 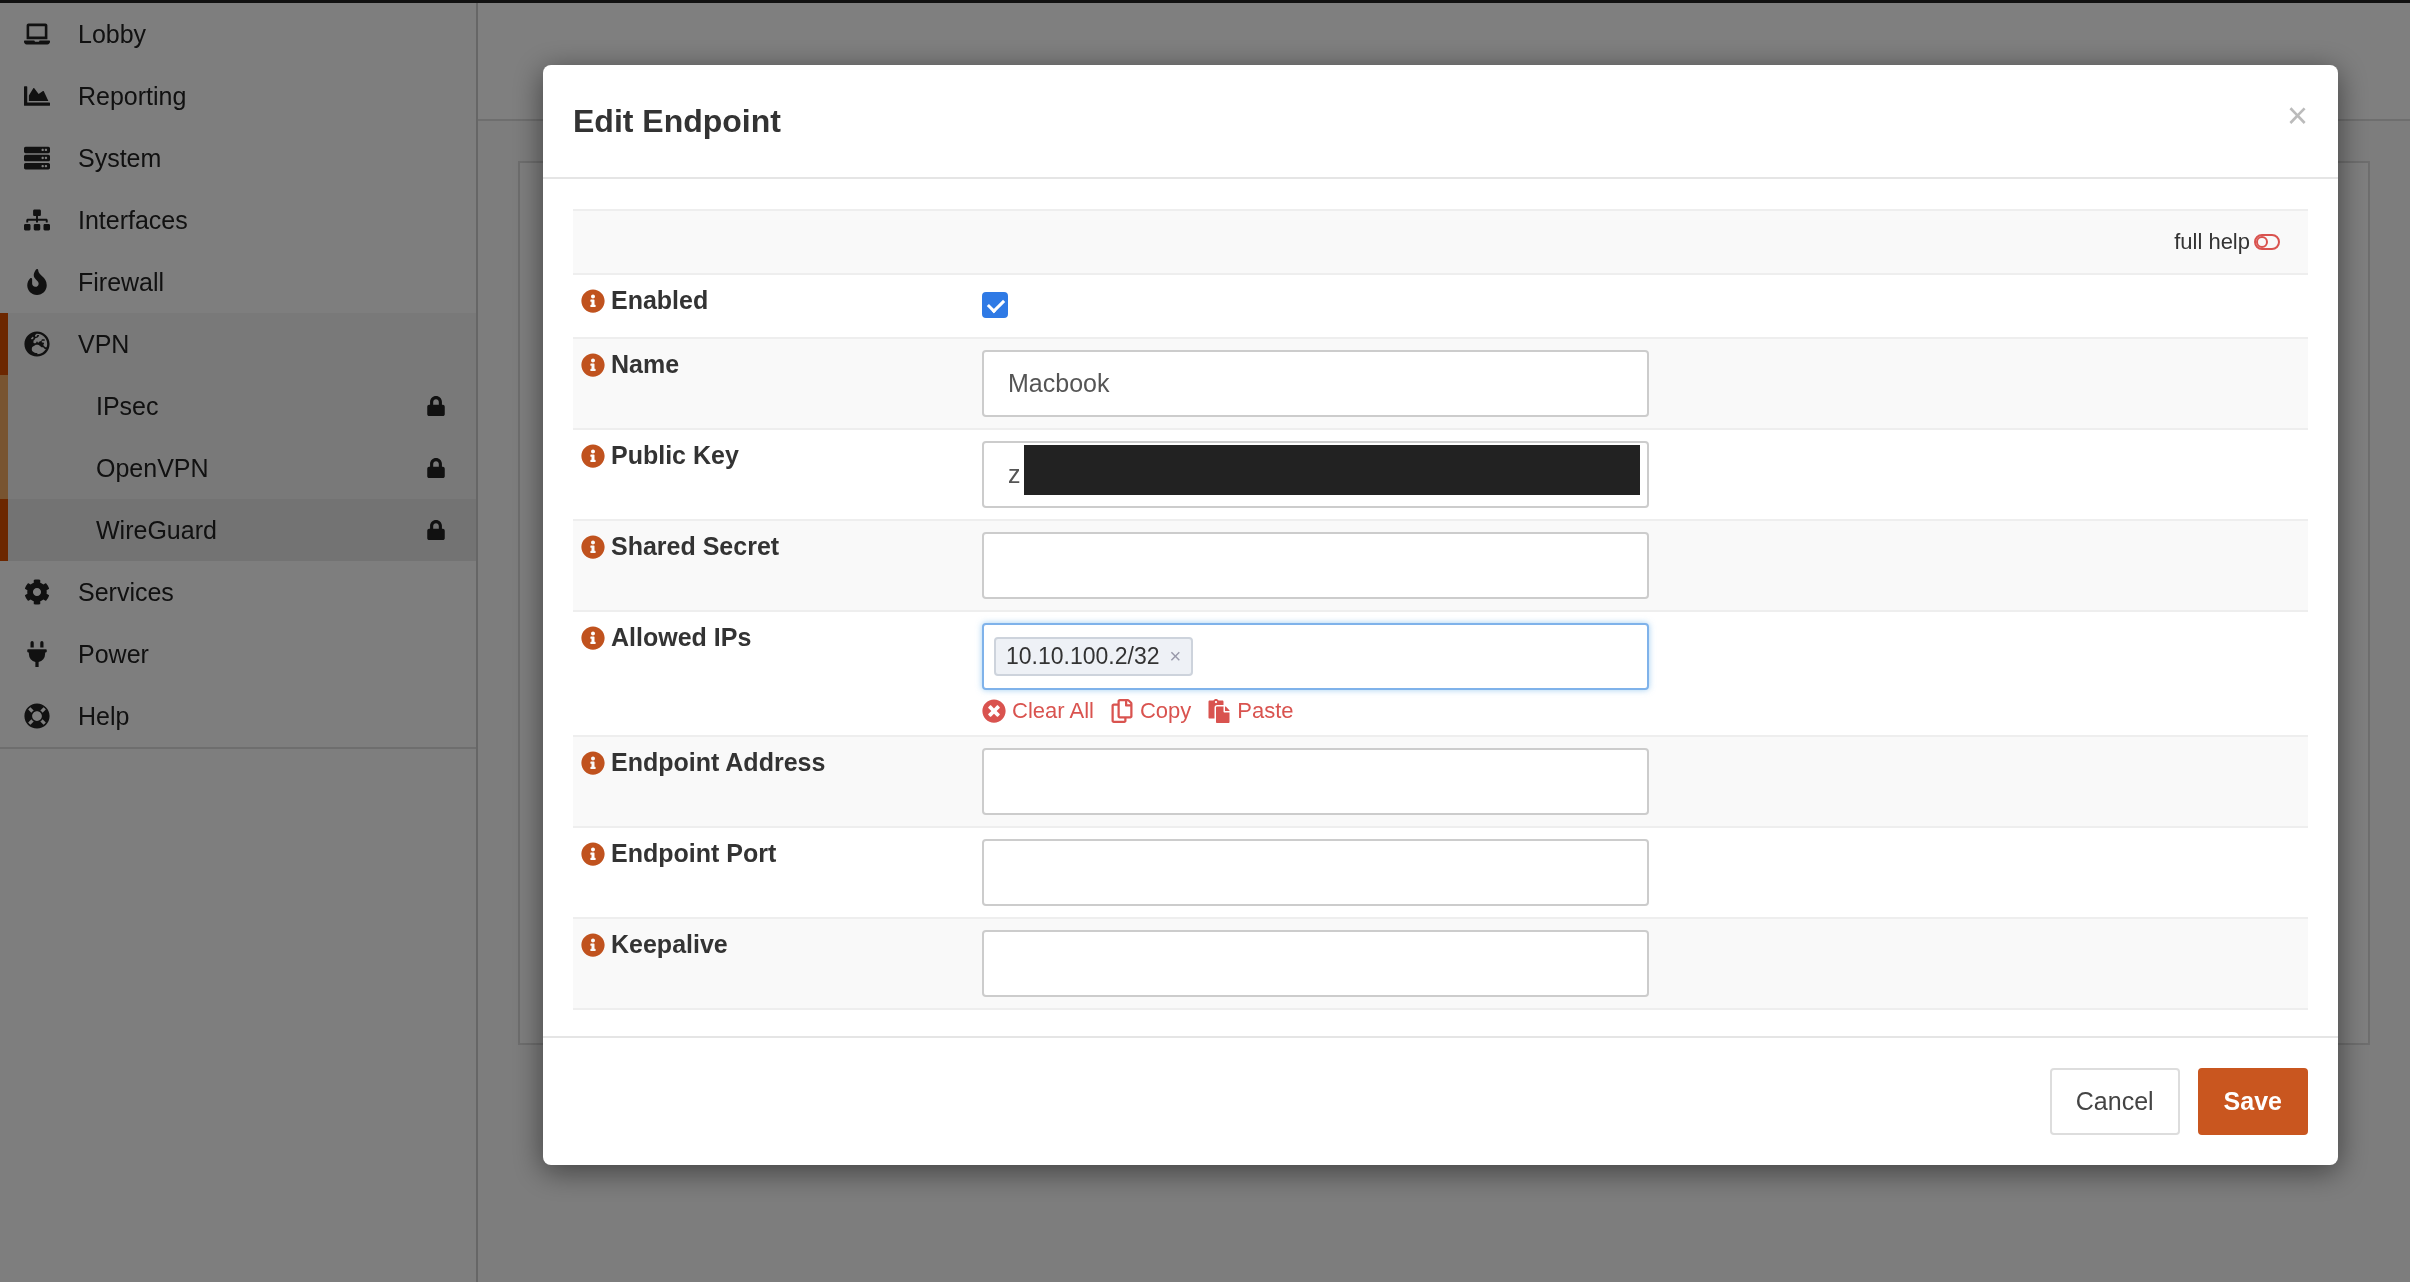 I want to click on nav-label: Interfaces, so click(x=133, y=220).